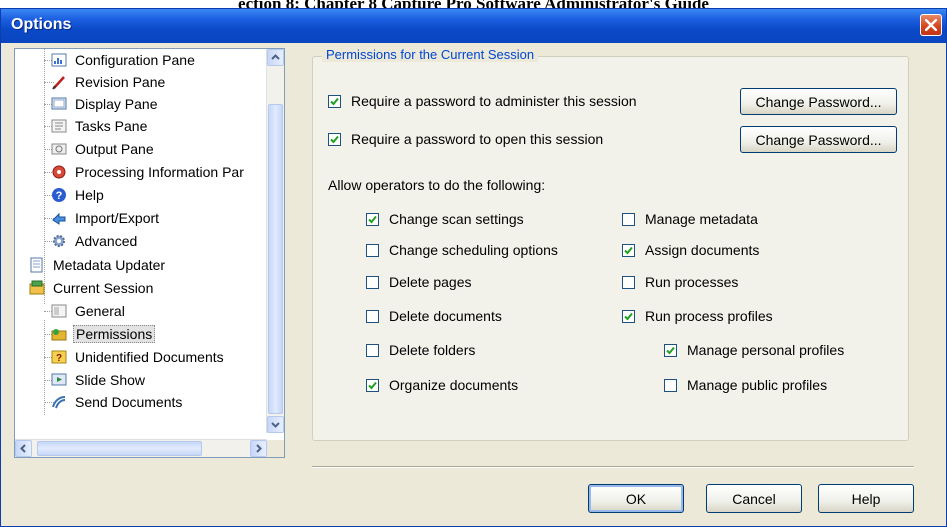 The height and width of the screenshot is (527, 947). What do you see at coordinates (636, 498) in the screenshot?
I see `ok-button: OK` at bounding box center [636, 498].